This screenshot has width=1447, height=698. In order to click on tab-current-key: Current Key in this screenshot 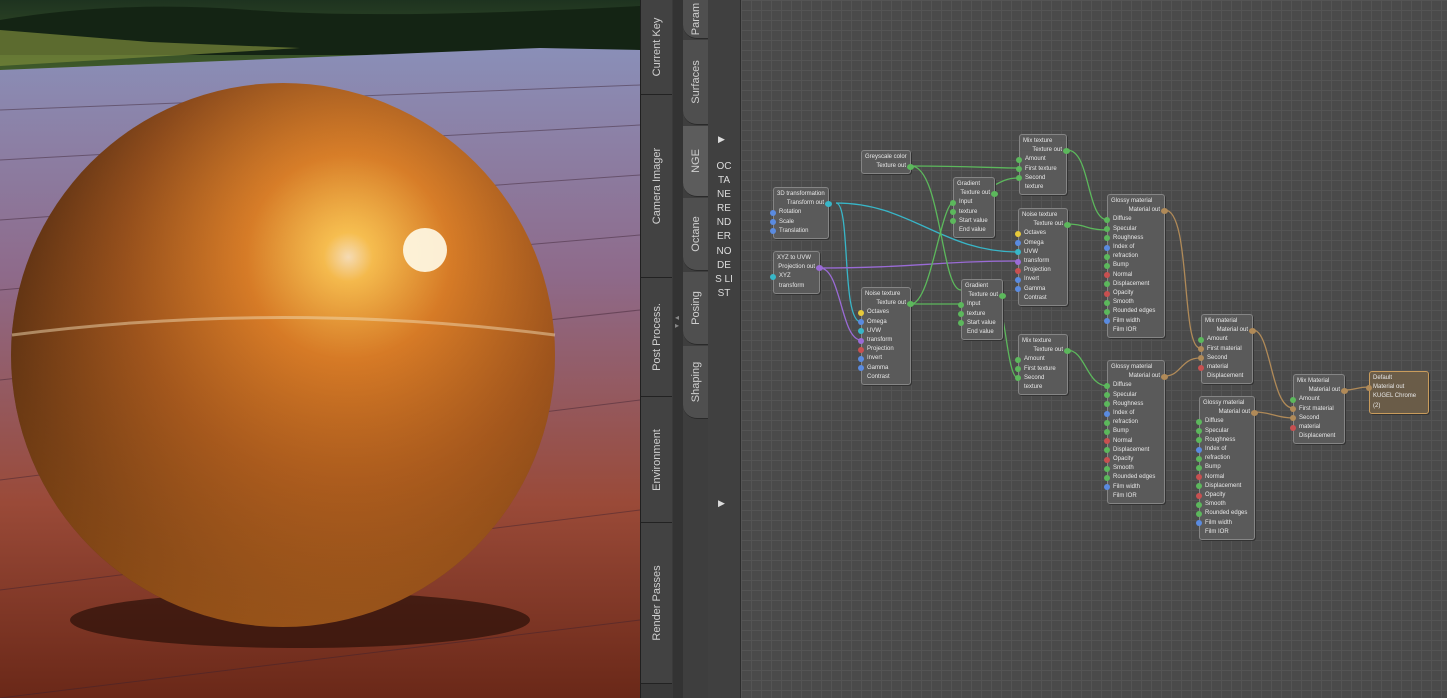, I will do `click(656, 47)`.